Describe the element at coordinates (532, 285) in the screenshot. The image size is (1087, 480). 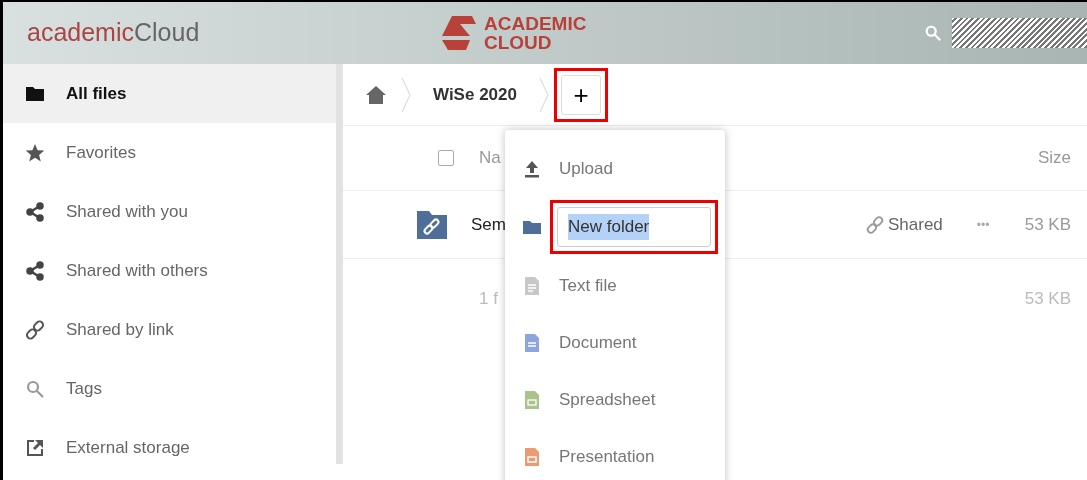
I see `text-file-icon` at that location.